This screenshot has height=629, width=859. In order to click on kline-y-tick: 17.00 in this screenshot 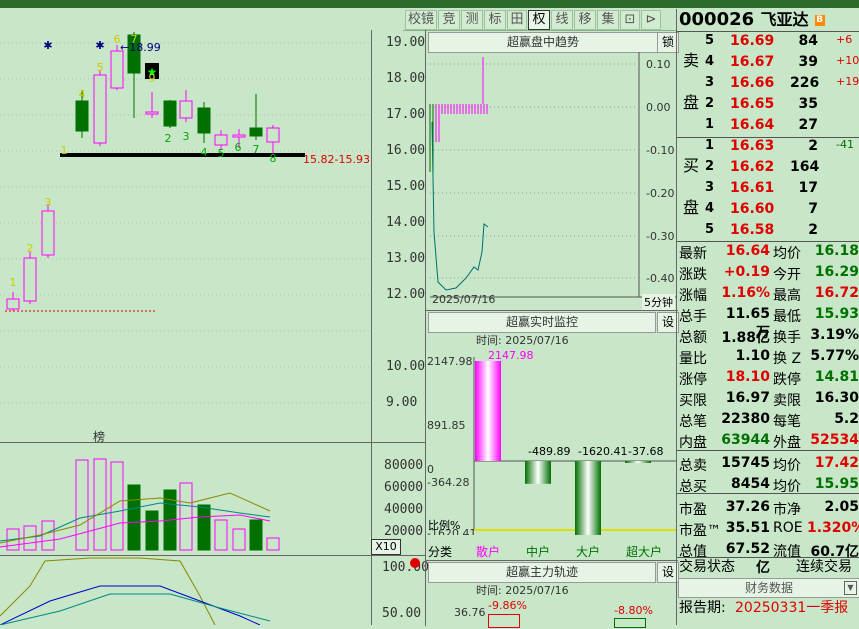, I will do `click(406, 114)`.